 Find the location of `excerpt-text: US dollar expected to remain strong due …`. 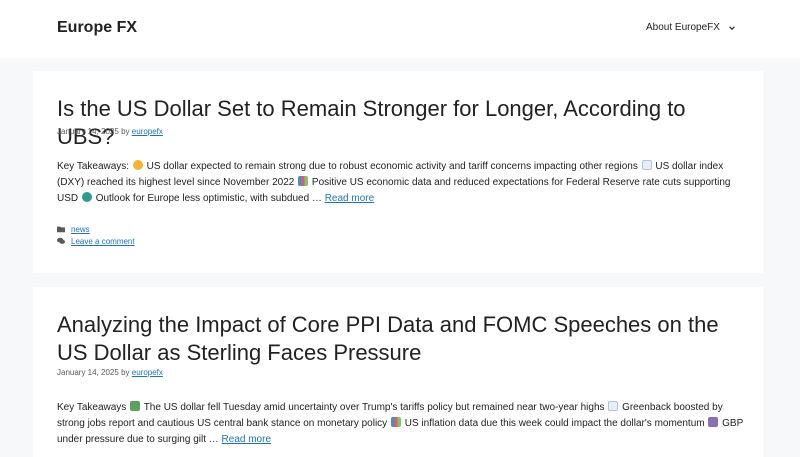

excerpt-text: US dollar expected to remain strong due … is located at coordinates (392, 166).